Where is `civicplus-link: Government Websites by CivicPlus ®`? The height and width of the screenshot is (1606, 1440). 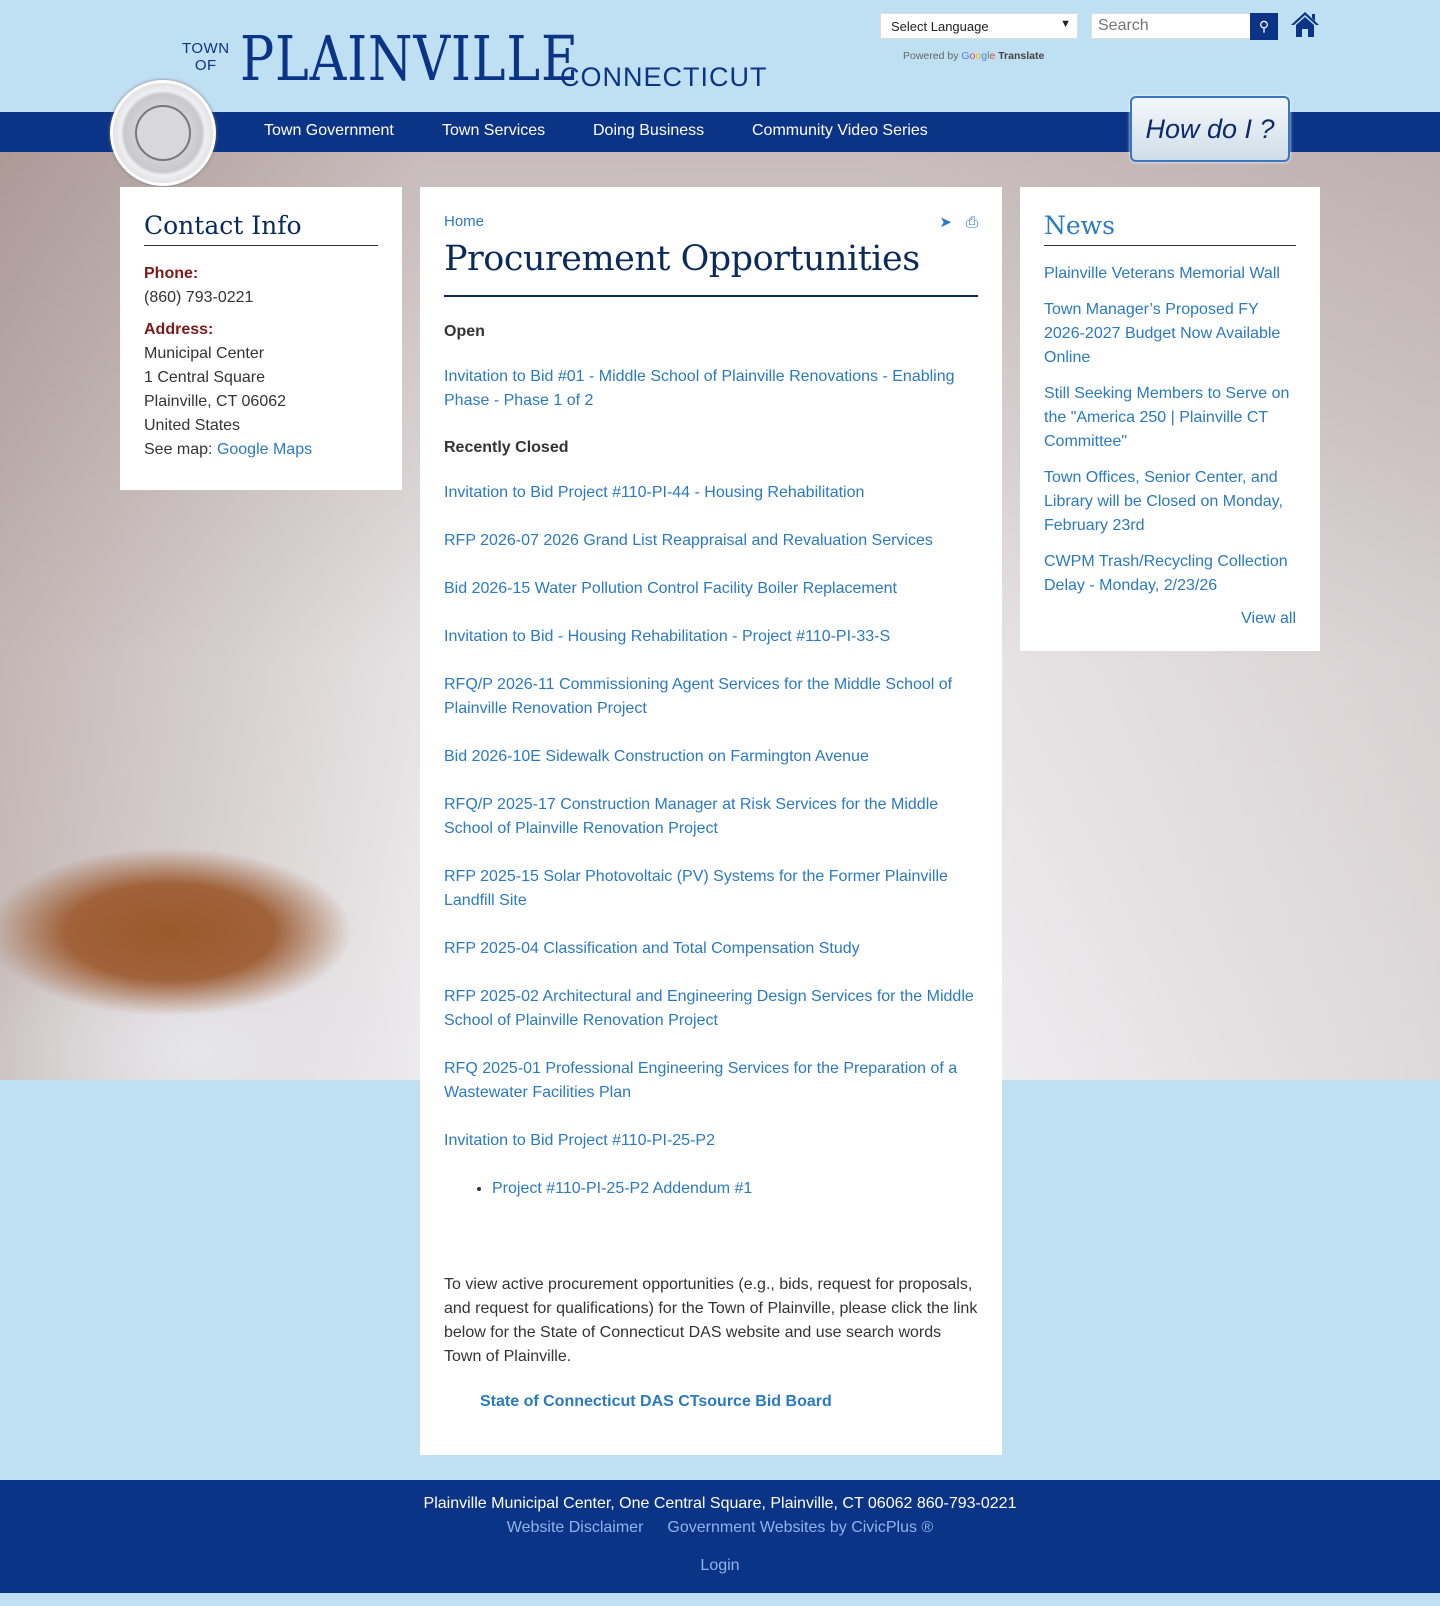
civicplus-link: Government Websites by CivicPlus ® is located at coordinates (800, 1527).